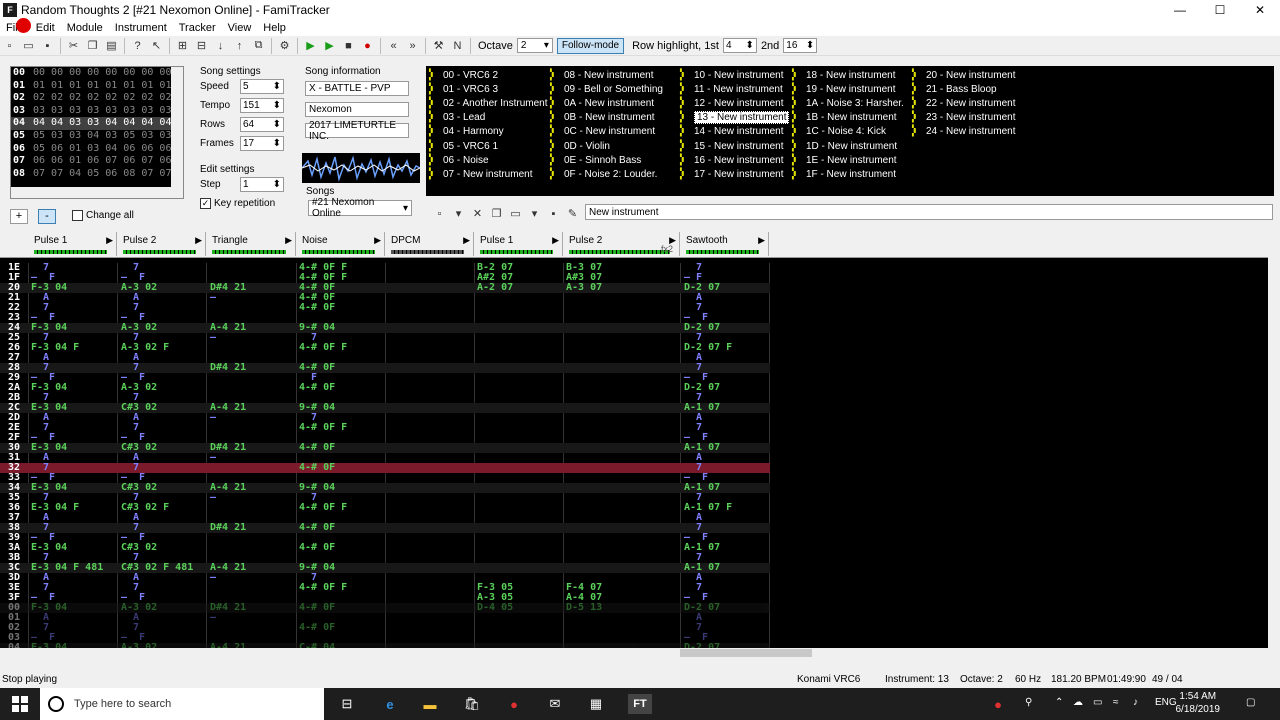 Image resolution: width=1280 pixels, height=720 pixels. Describe the element at coordinates (47, 216) in the screenshot. I see `remove-frame-button: -` at that location.